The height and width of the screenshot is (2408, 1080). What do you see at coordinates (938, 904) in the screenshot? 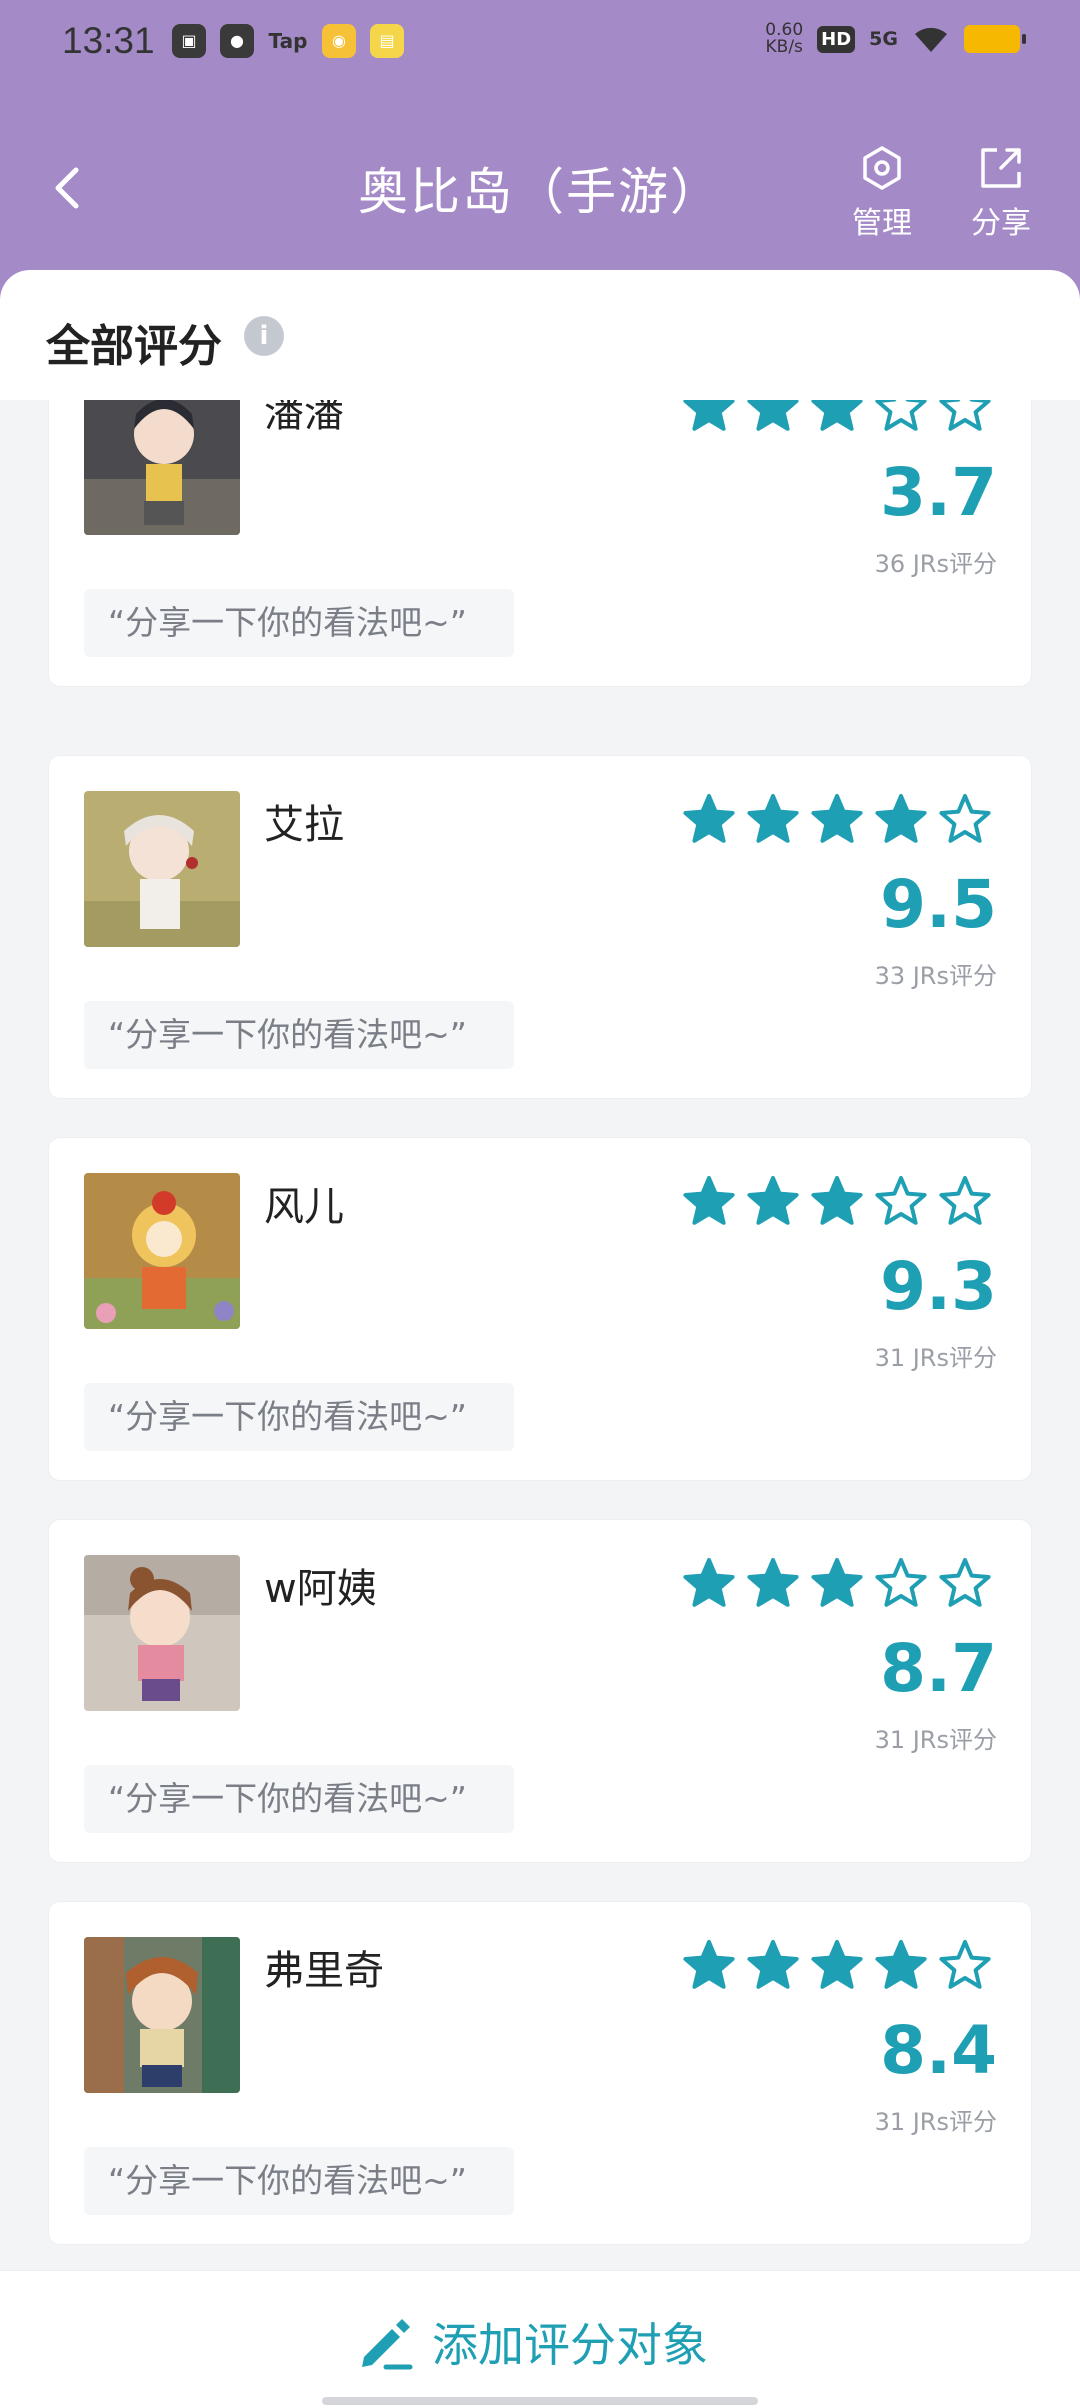
I see `score-value: 9.5` at bounding box center [938, 904].